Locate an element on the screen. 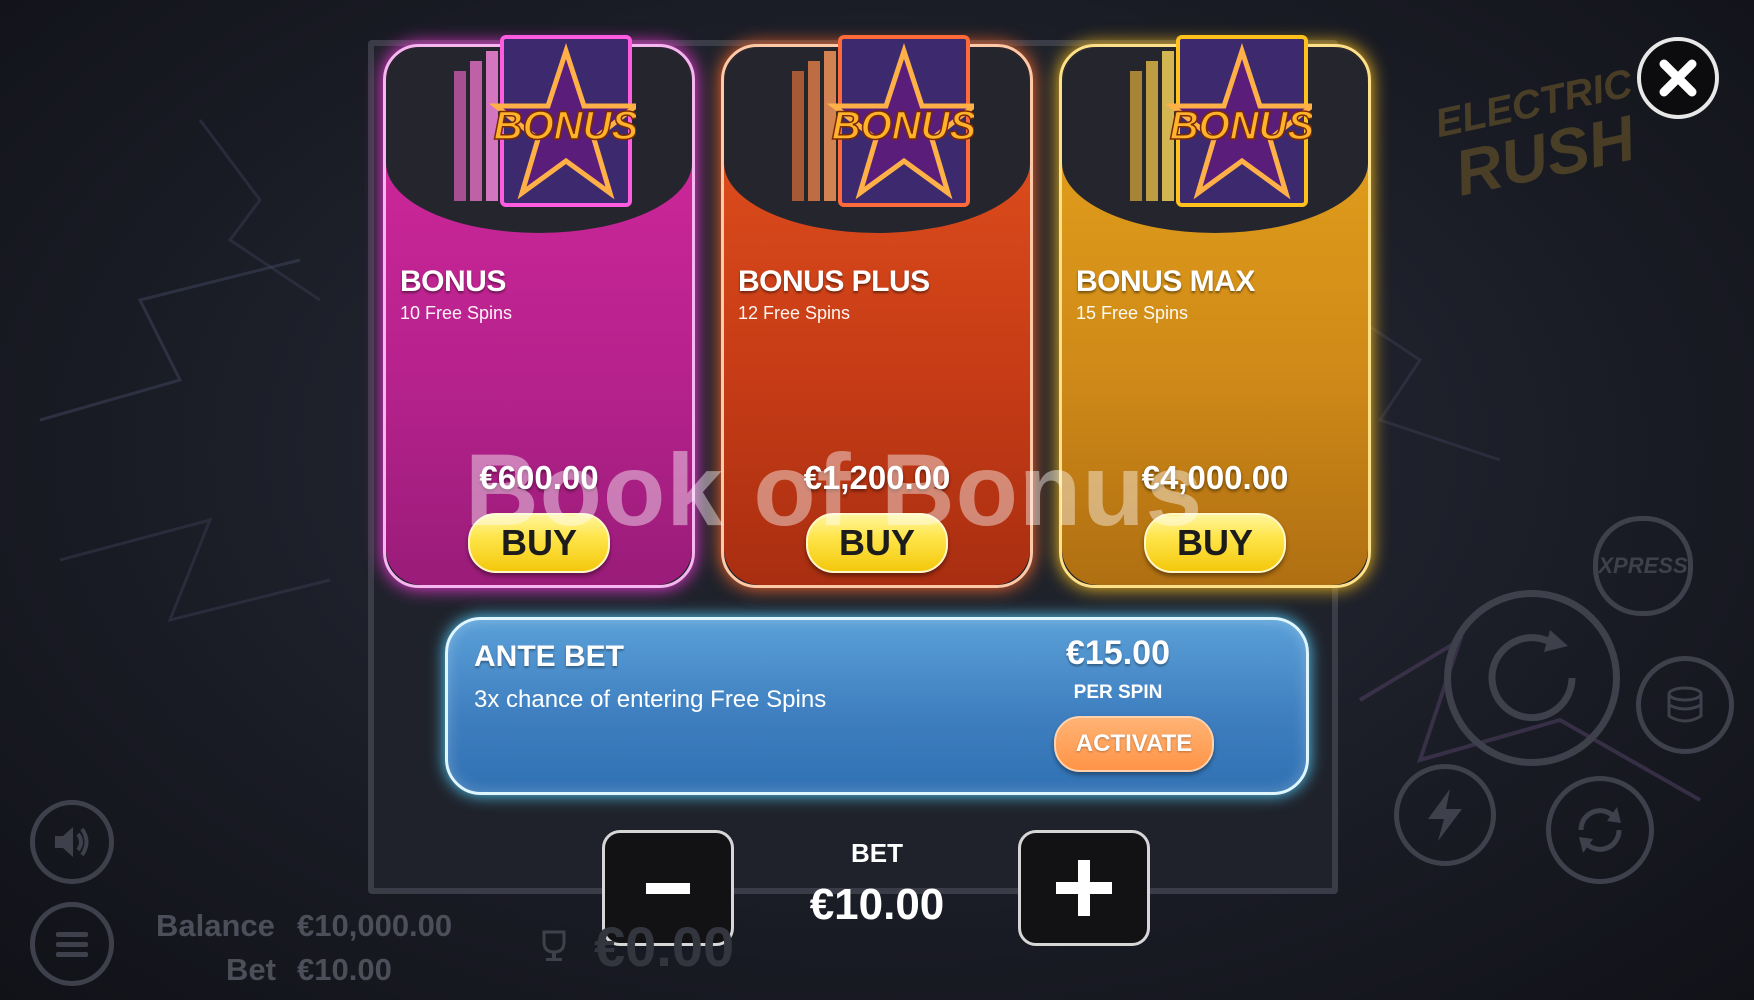 This screenshot has width=1754, height=1000. plus-icon is located at coordinates (1084, 888).